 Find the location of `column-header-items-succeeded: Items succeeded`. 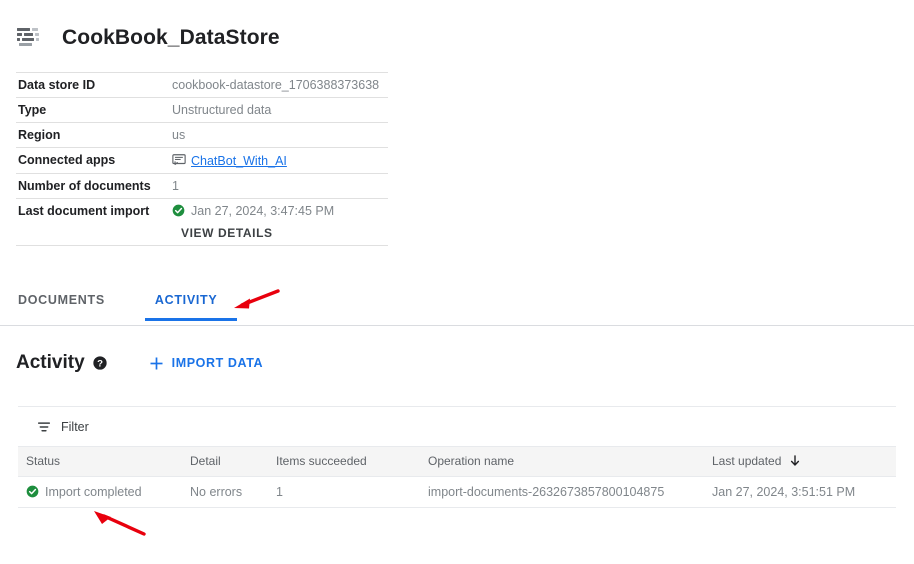

column-header-items-succeeded: Items succeeded is located at coordinates (344, 462).